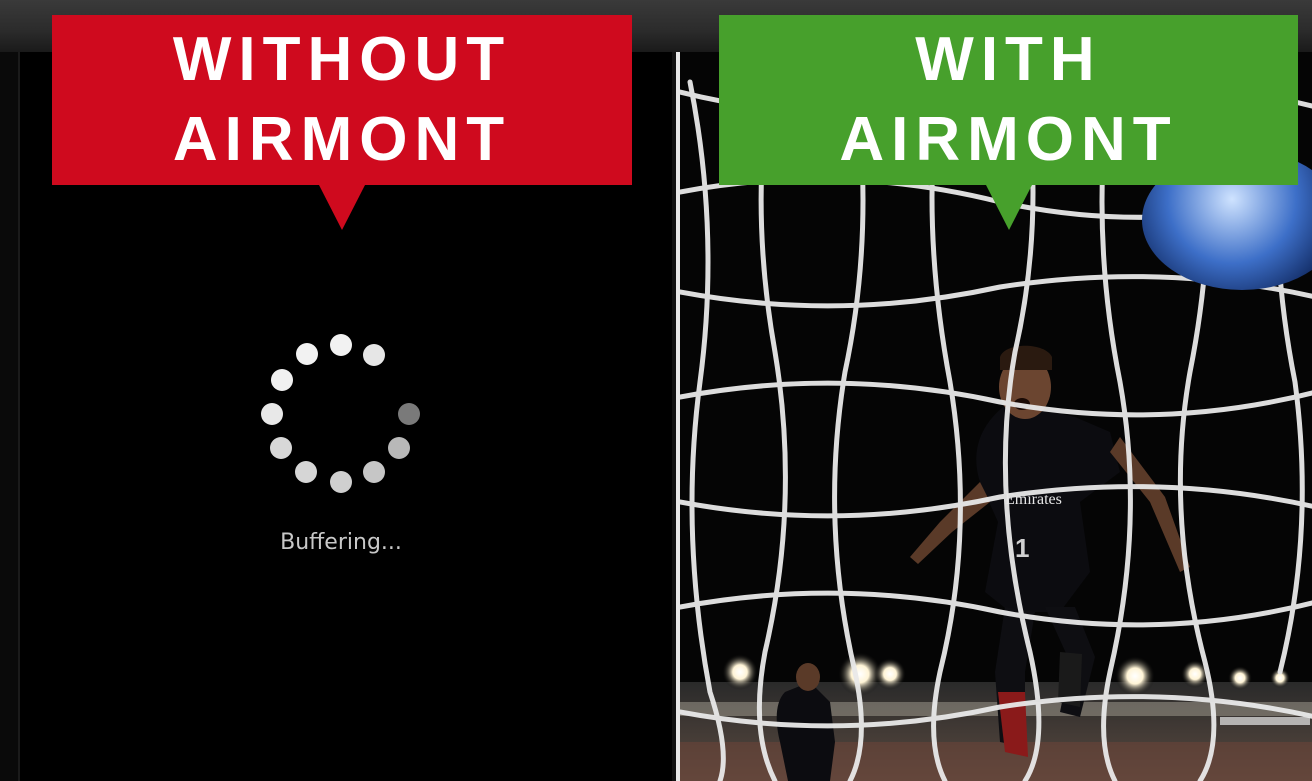 The height and width of the screenshot is (781, 1312). What do you see at coordinates (1008, 59) in the screenshot?
I see `with-banner-line1: WITH` at bounding box center [1008, 59].